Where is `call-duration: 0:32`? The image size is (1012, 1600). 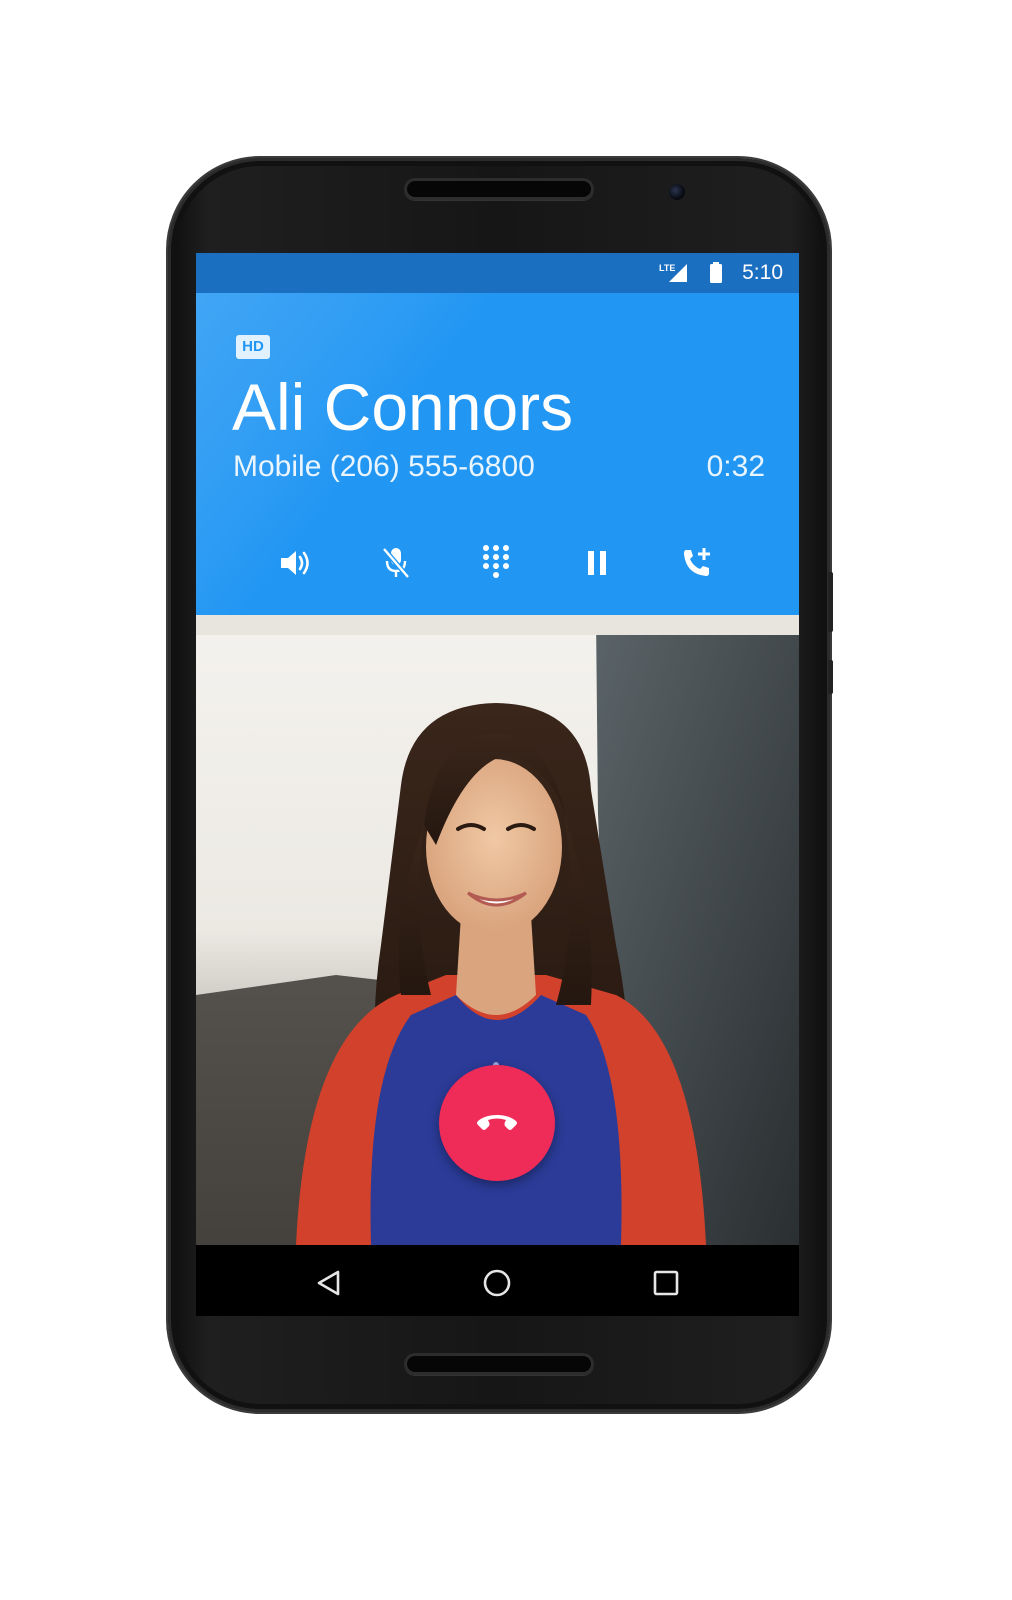 call-duration: 0:32 is located at coordinates (735, 466).